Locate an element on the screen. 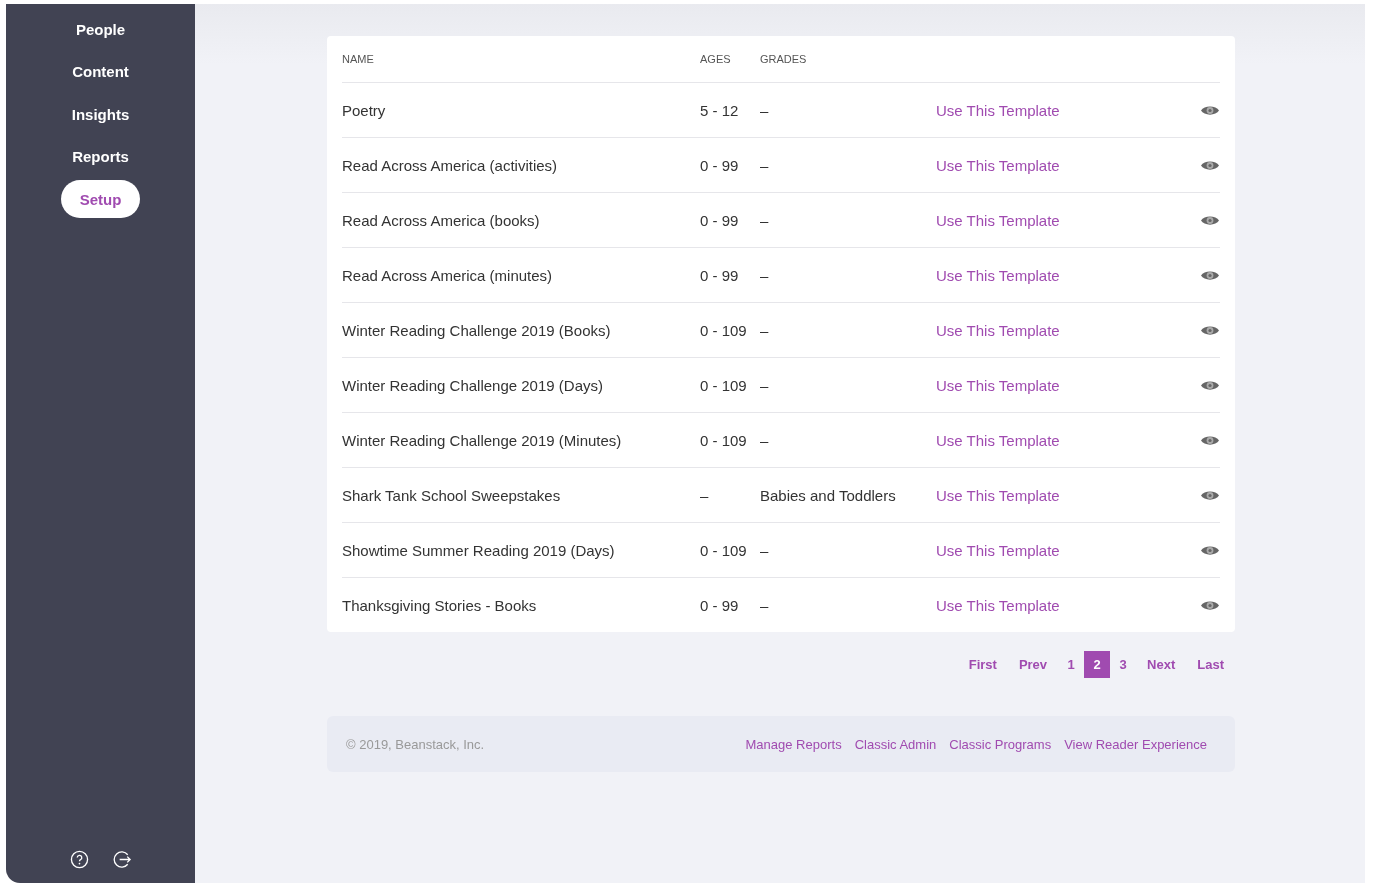 The height and width of the screenshot is (883, 1377). page-button: Prev is located at coordinates (1033, 664).